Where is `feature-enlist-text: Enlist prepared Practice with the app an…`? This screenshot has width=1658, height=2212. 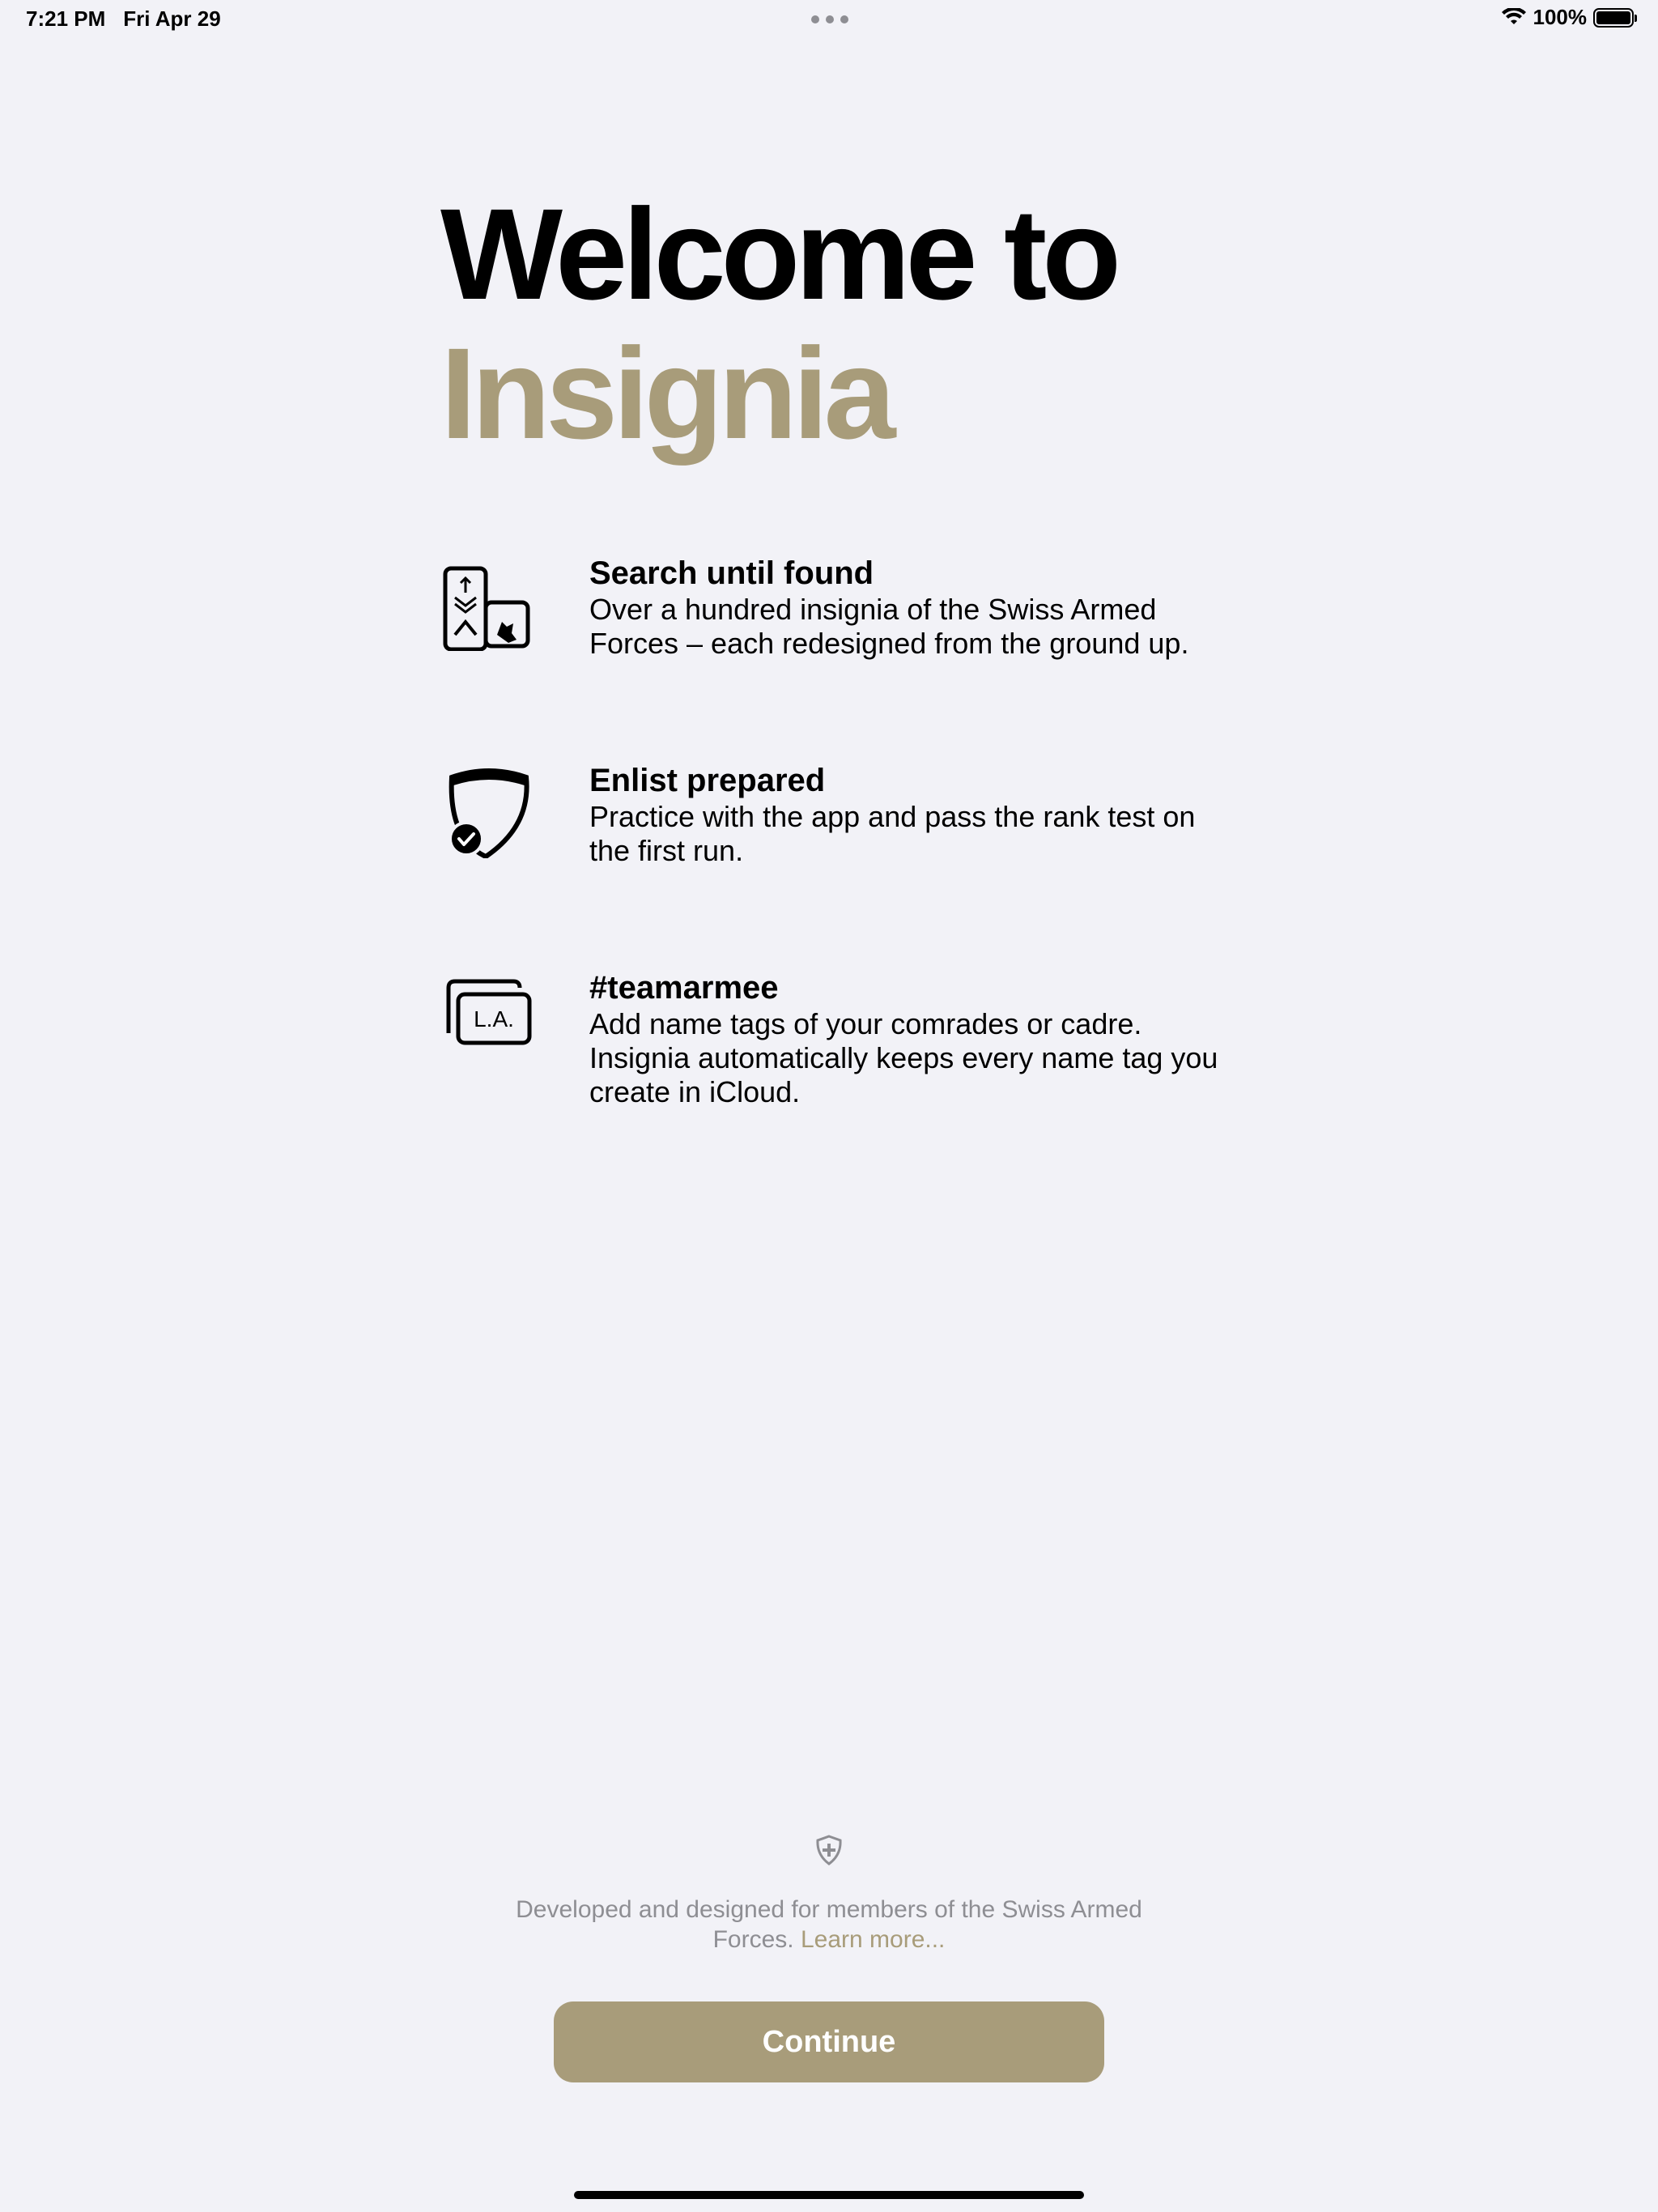
feature-enlist-text: Enlist prepared Practice with the app an… is located at coordinates (913, 815).